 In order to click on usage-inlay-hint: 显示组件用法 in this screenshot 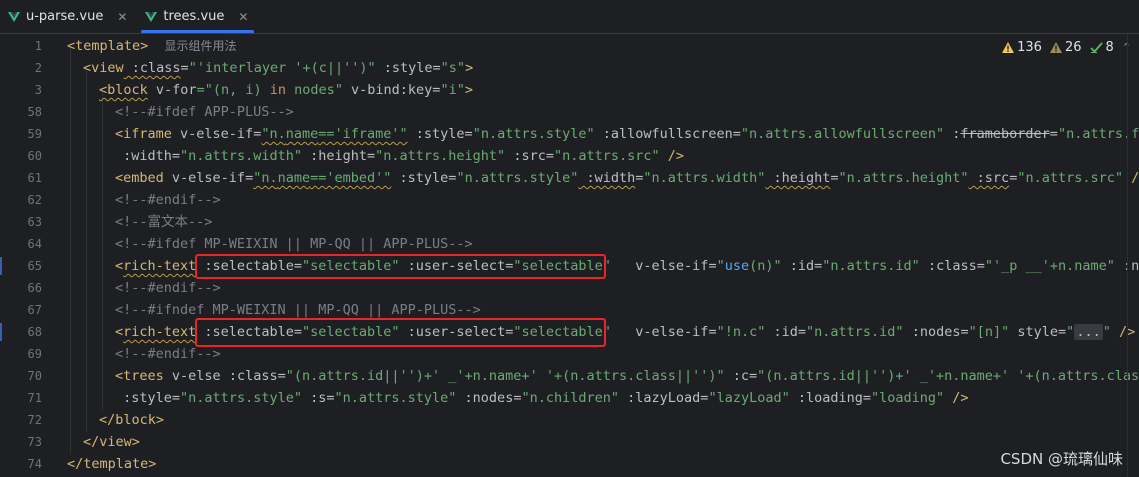, I will do `click(201, 46)`.